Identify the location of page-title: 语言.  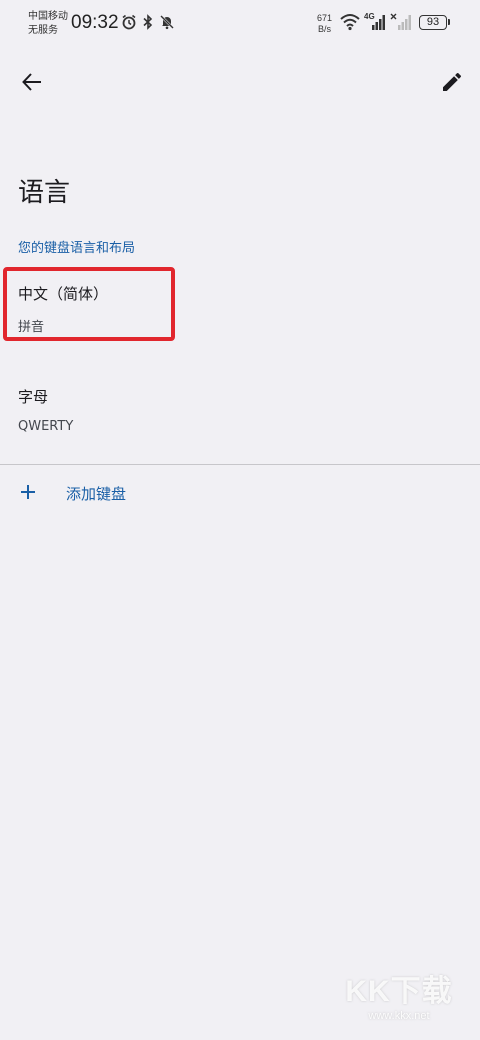
(44, 193).